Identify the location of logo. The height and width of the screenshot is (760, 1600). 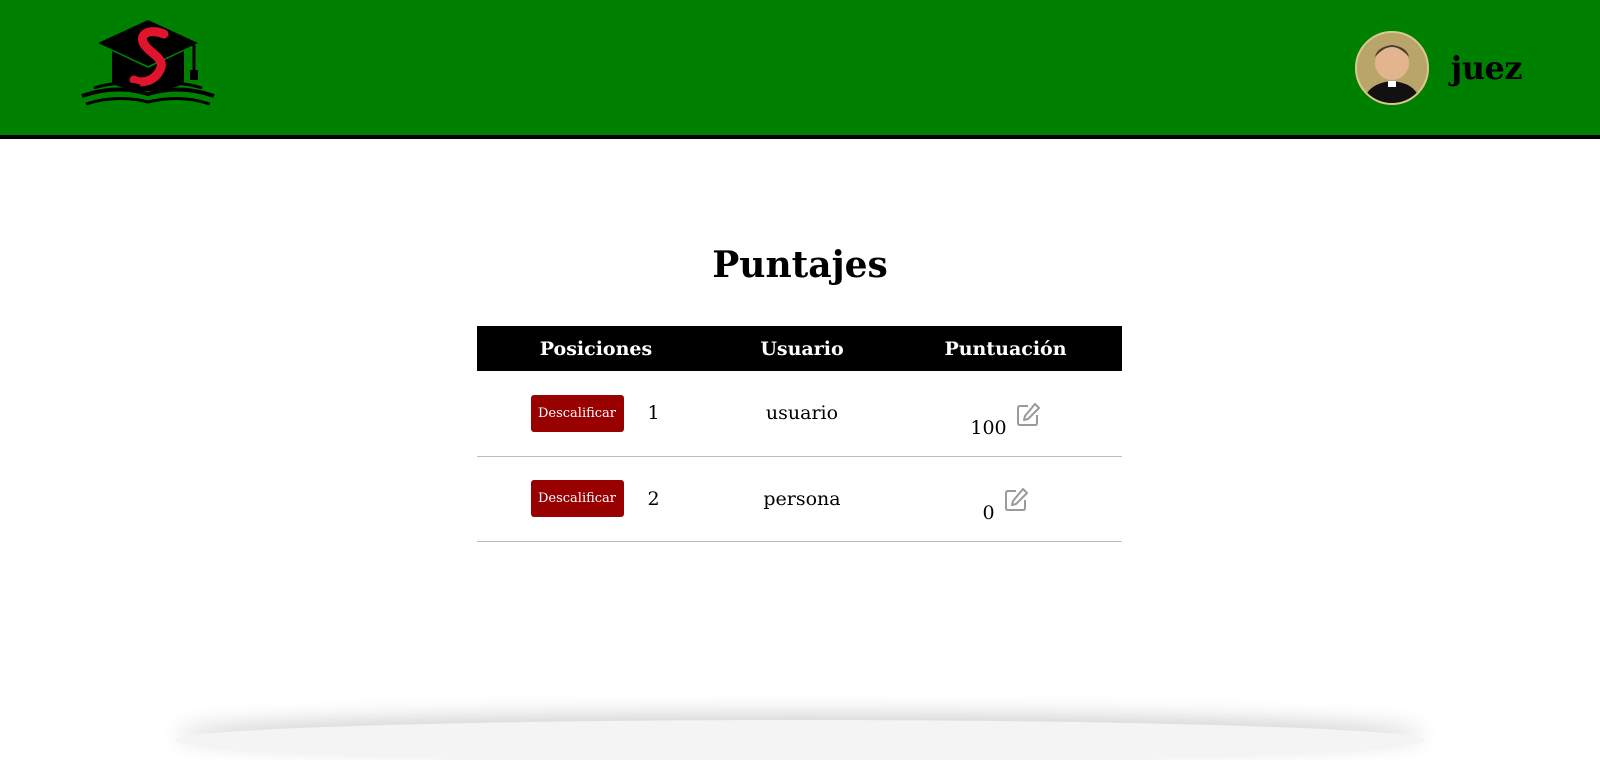
(148, 64).